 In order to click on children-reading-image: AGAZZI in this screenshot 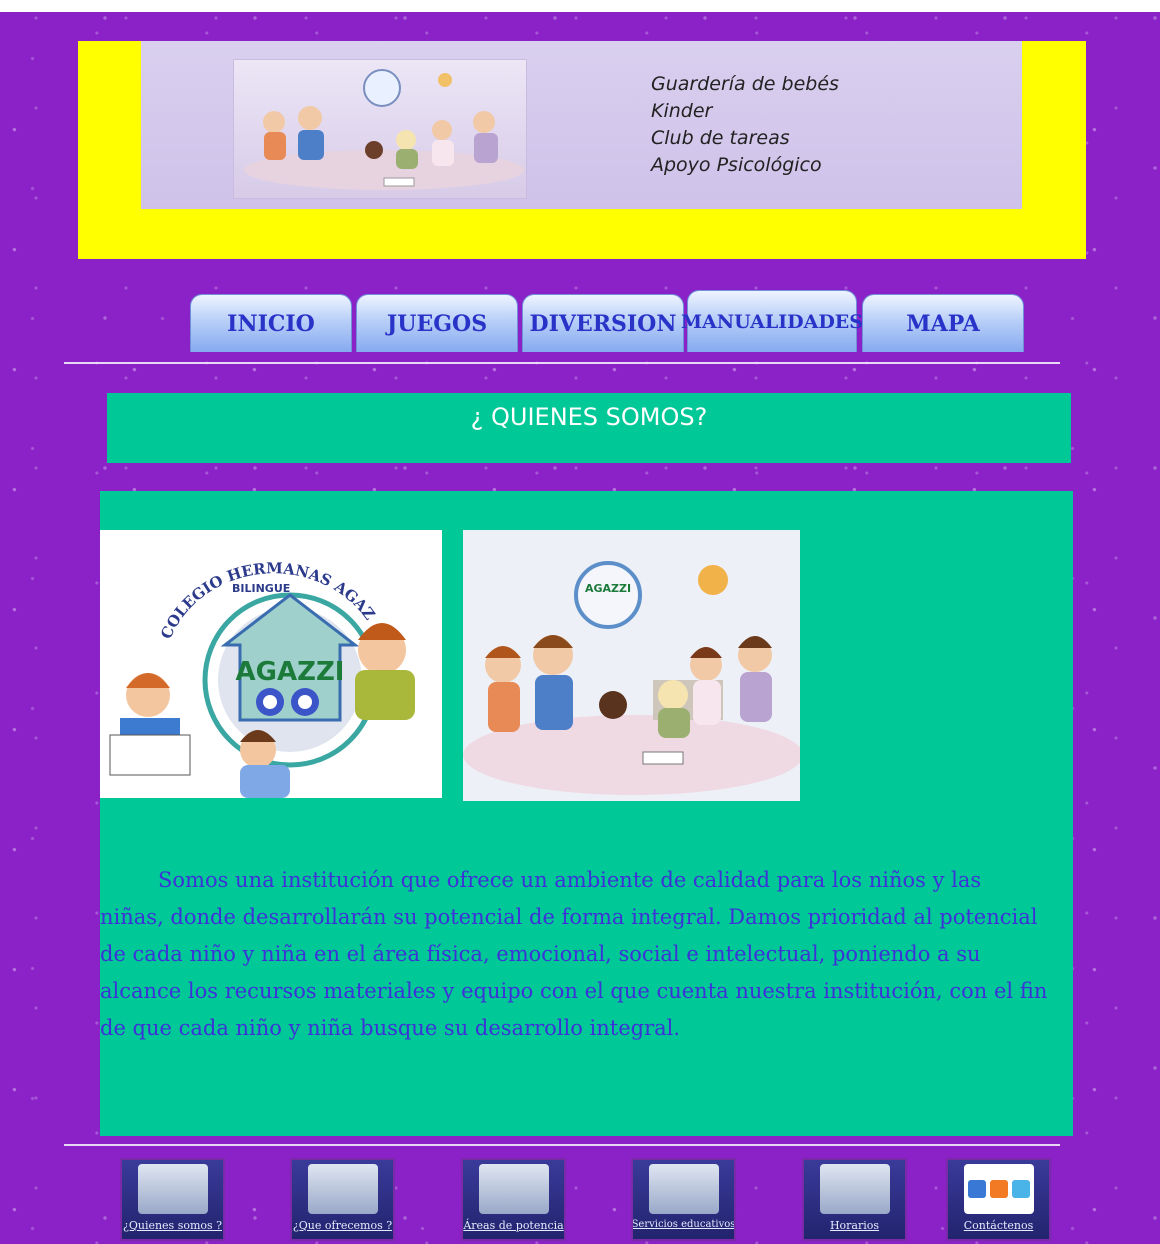, I will do `click(631, 665)`.